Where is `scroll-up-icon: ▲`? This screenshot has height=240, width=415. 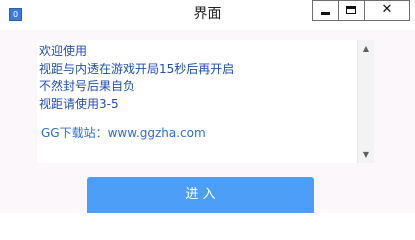
scroll-up-icon: ▲ is located at coordinates (366, 48).